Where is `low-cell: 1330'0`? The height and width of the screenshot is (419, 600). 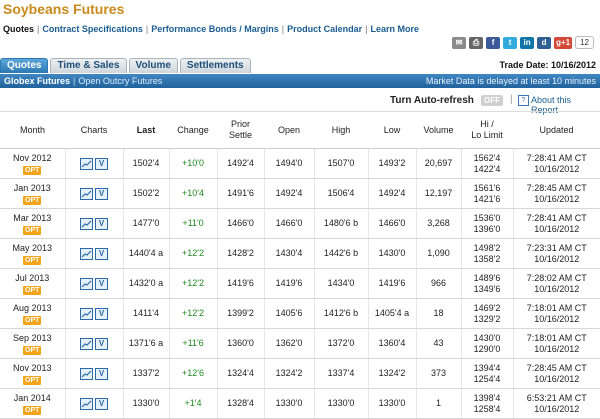 low-cell: 1330'0 is located at coordinates (391, 403).